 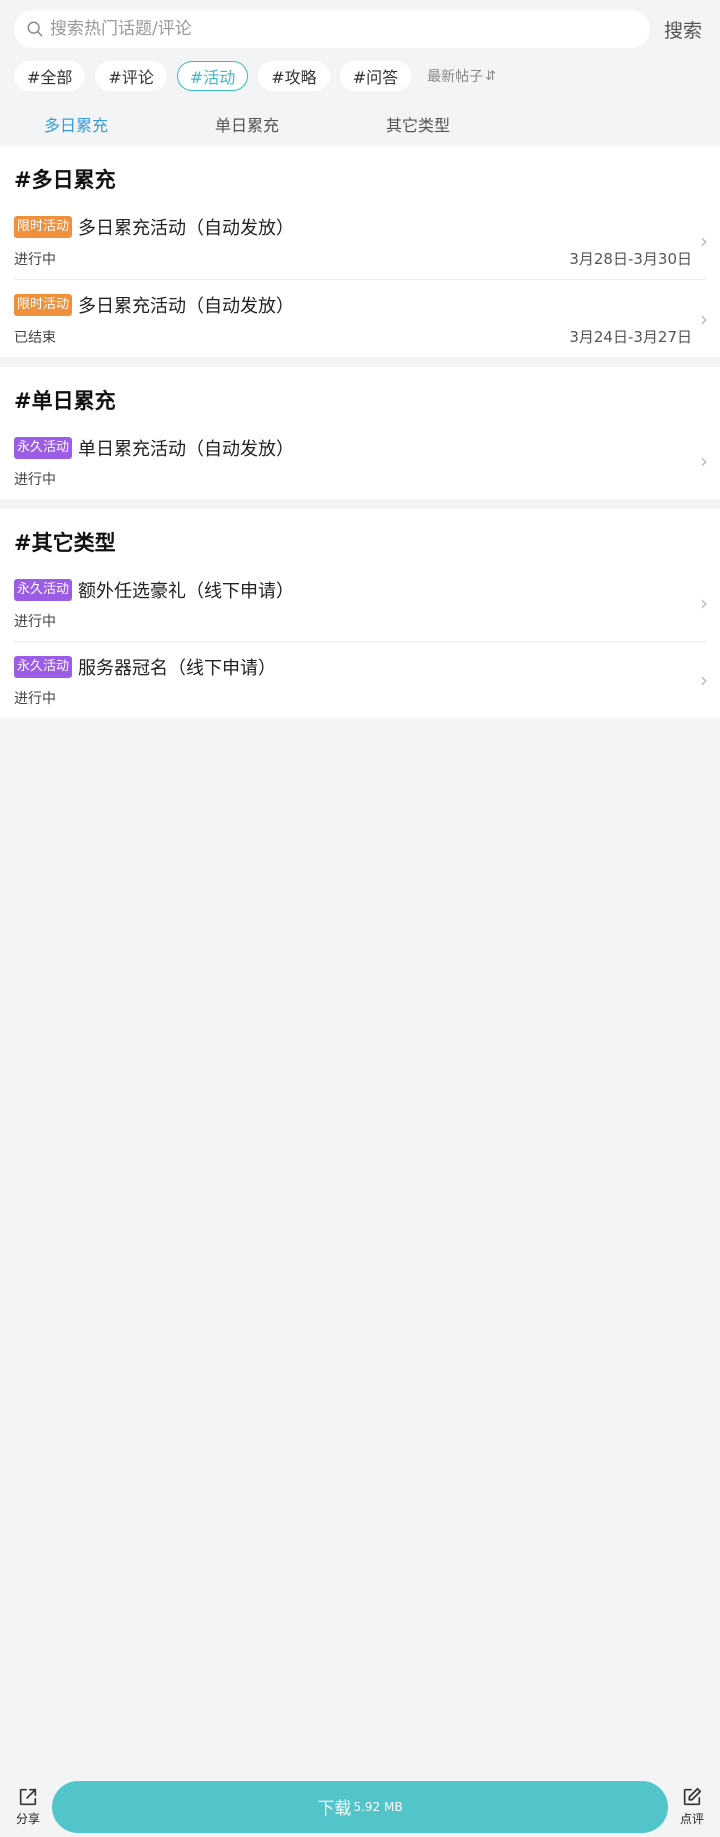 What do you see at coordinates (361, 241) in the screenshot?
I see `activity-item: 限时活动 多日累充活动（自动发放） 进行中 3月28日-3月30日 ›` at bounding box center [361, 241].